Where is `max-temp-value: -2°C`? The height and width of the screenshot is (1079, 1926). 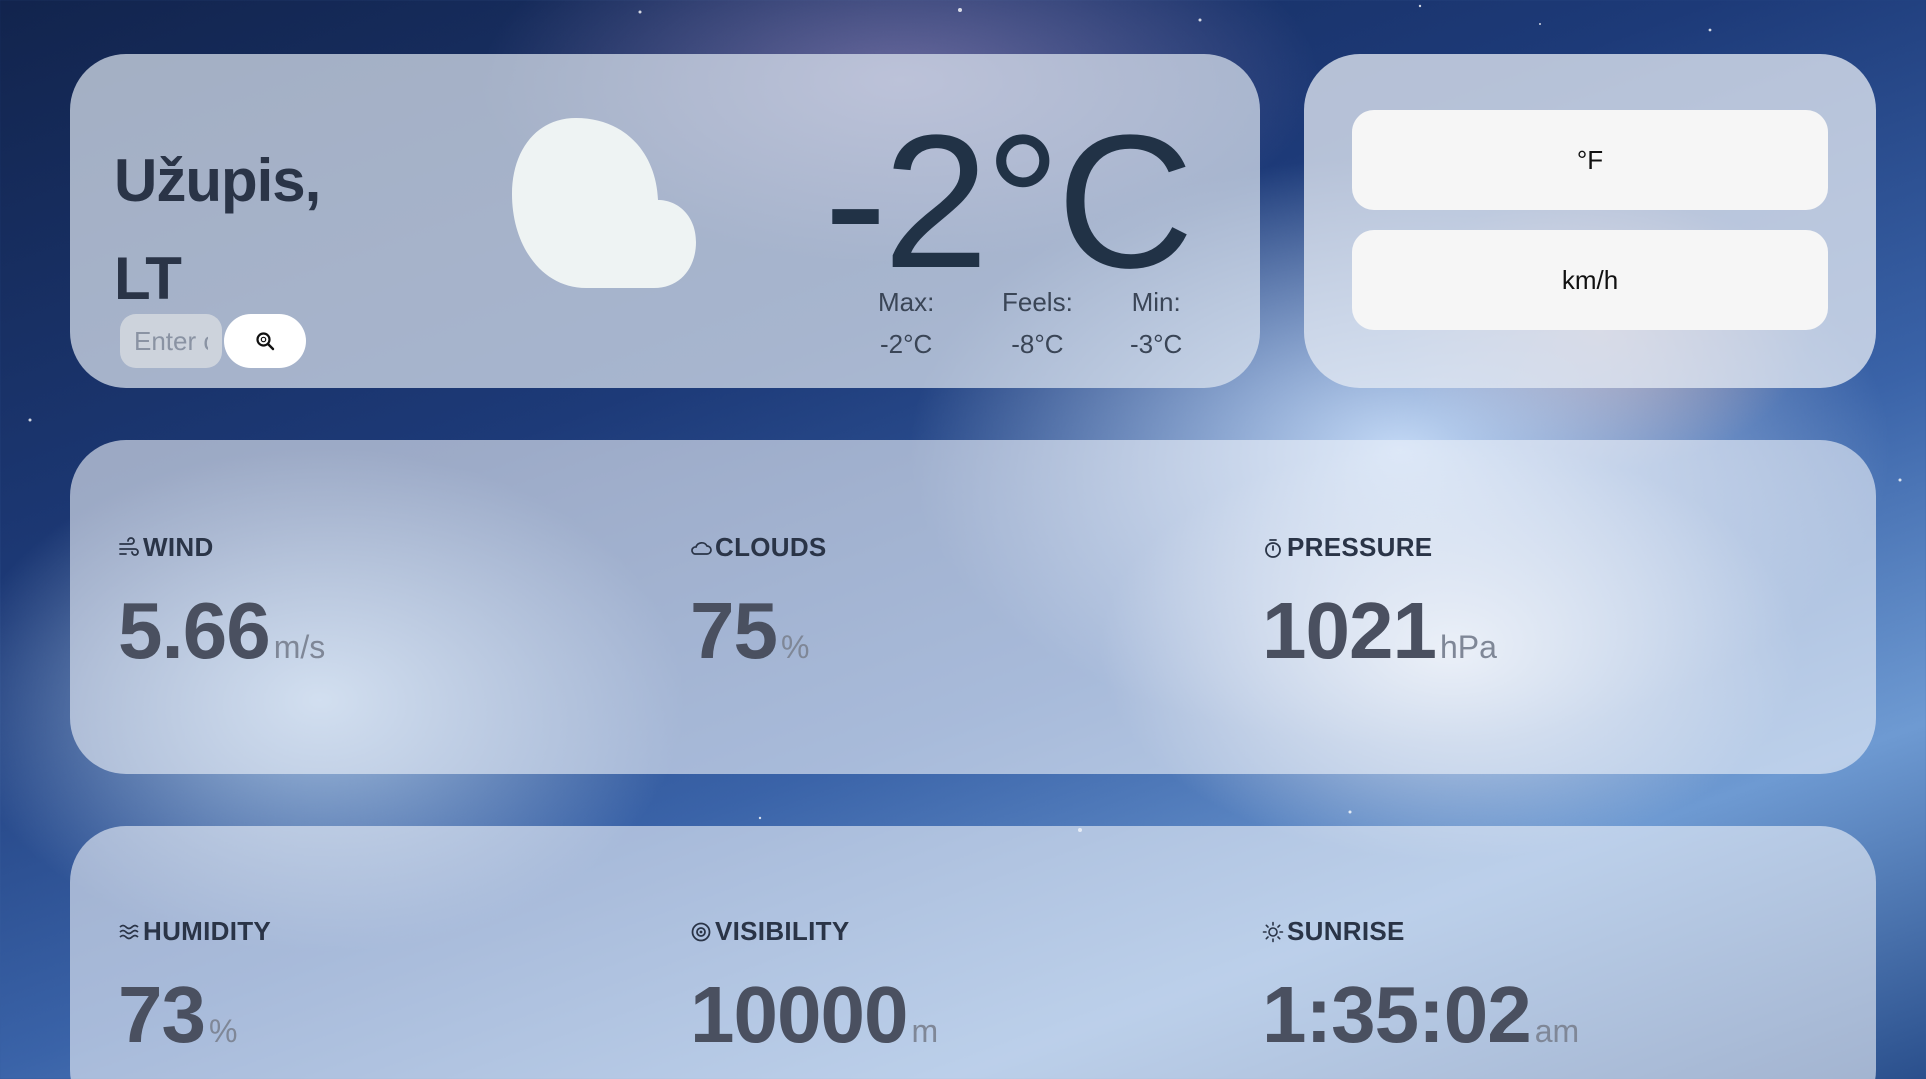 max-temp-value: -2°C is located at coordinates (906, 344).